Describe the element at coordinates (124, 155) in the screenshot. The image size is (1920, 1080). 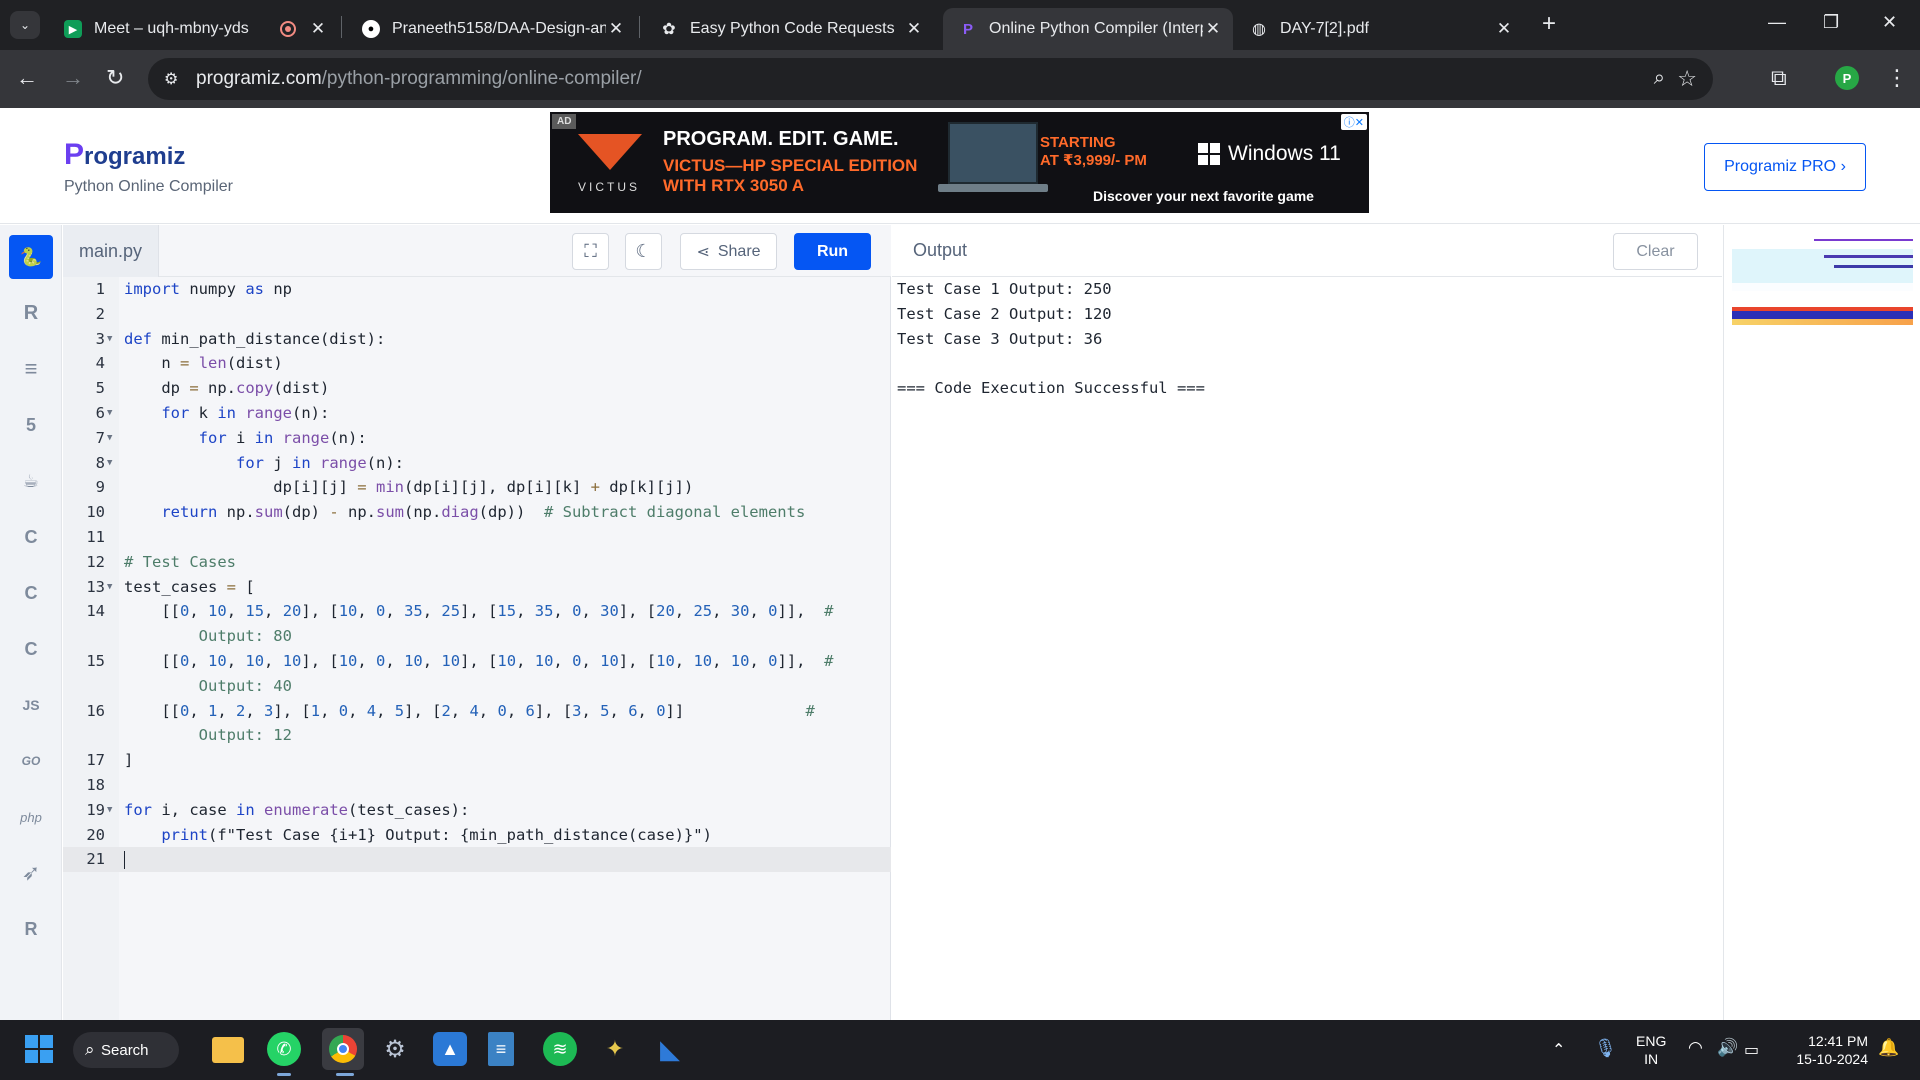
I see `programiz-logo: Programiz` at that location.